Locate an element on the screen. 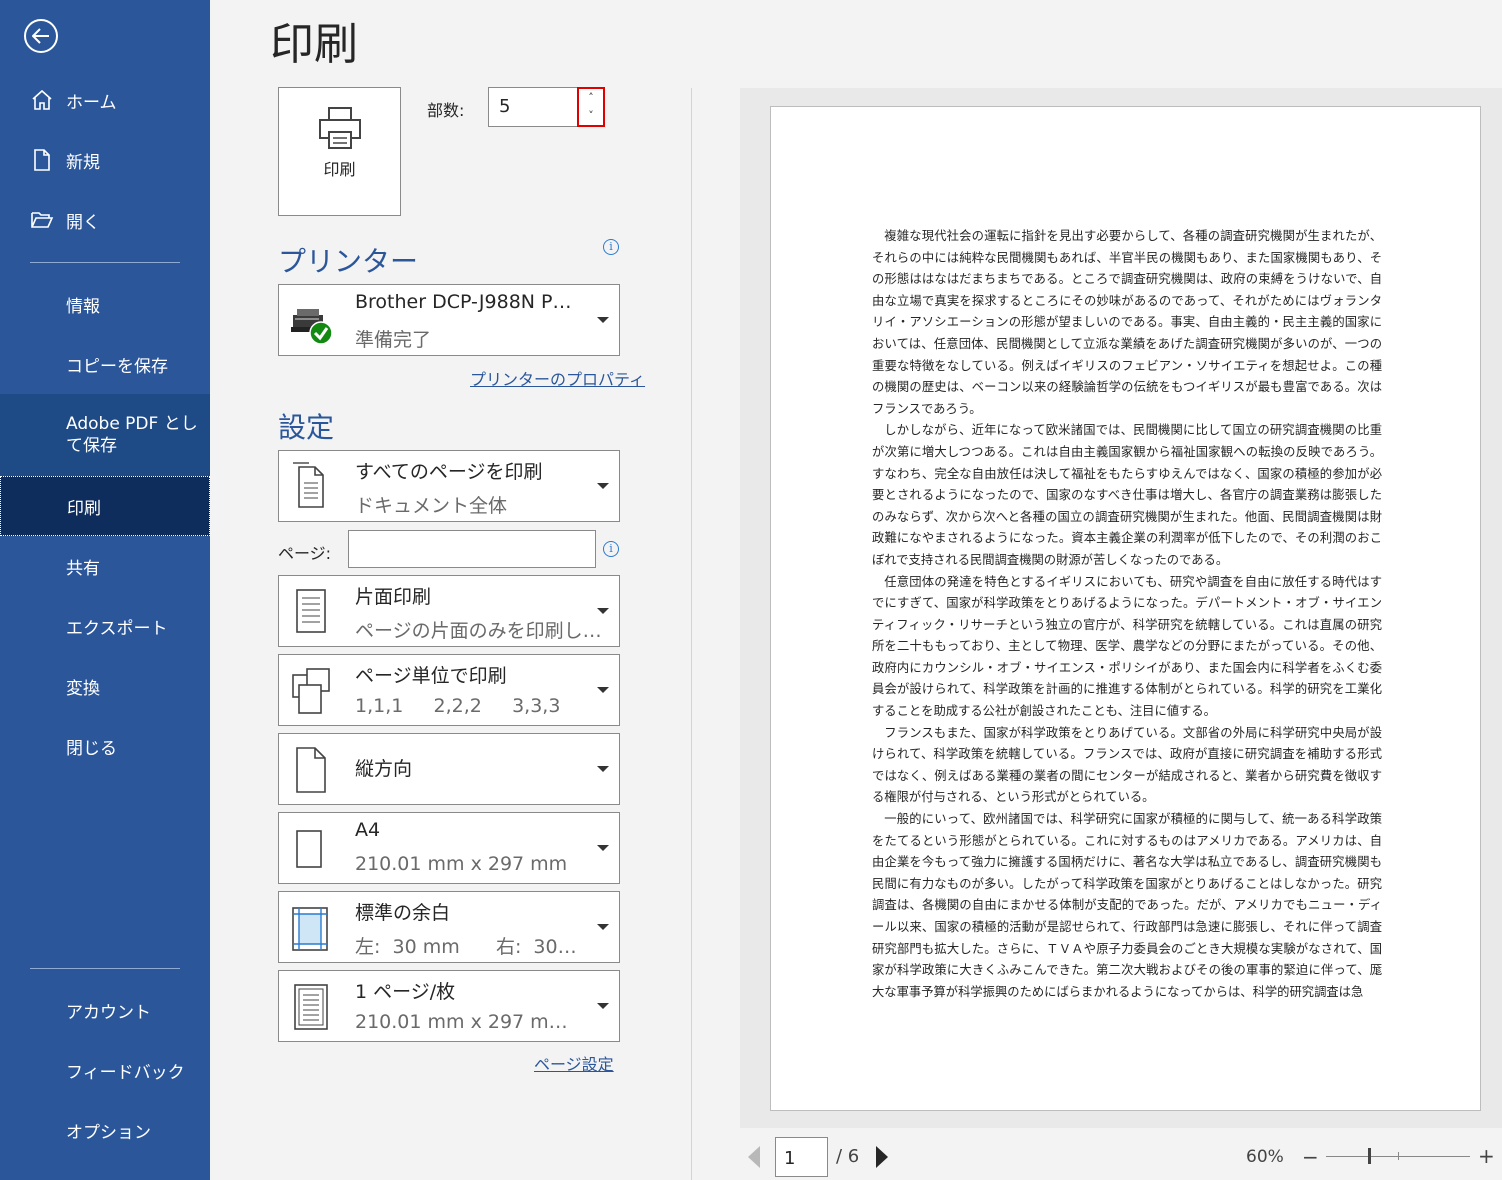  pages-per-sheet-main: 1 ページ/枚 is located at coordinates (405, 992).